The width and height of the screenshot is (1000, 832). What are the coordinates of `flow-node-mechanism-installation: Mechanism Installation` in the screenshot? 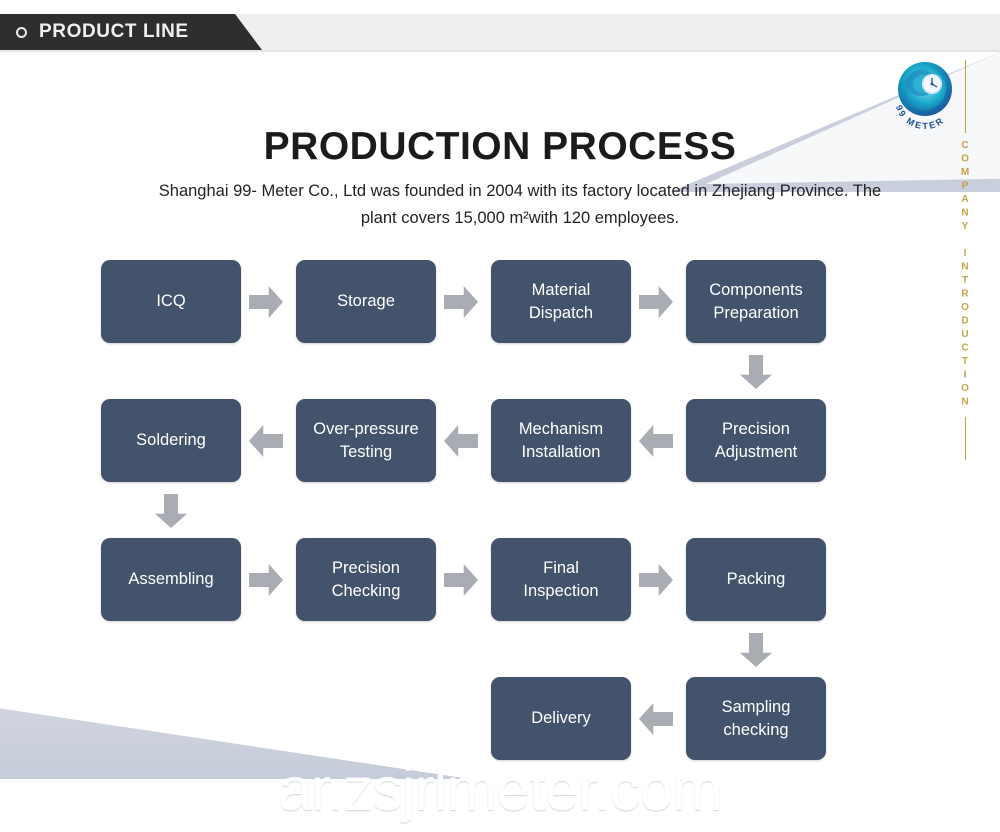 It's located at (561, 440).